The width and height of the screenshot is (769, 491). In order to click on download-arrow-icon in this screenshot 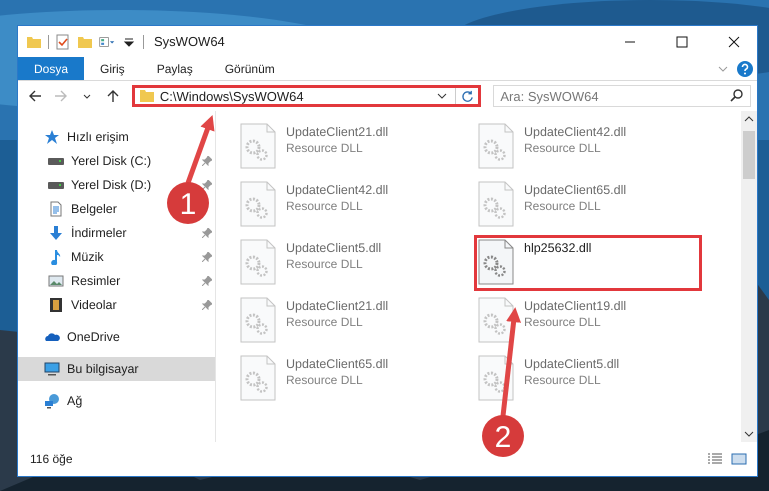, I will do `click(56, 233)`.